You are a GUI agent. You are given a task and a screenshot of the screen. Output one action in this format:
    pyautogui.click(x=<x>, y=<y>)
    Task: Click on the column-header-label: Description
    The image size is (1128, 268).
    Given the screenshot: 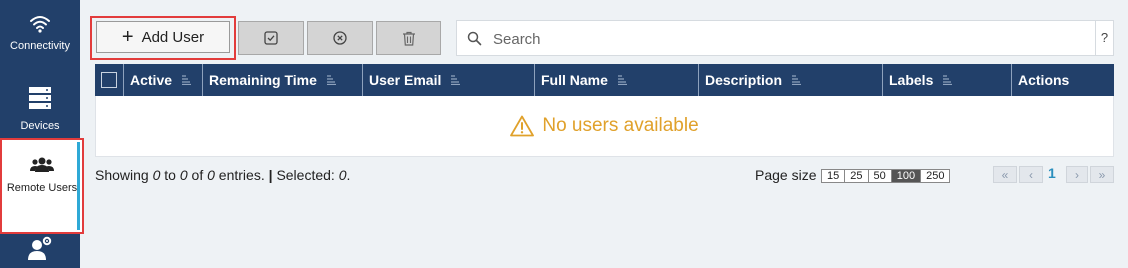 What is the action you would take?
    pyautogui.click(x=744, y=80)
    